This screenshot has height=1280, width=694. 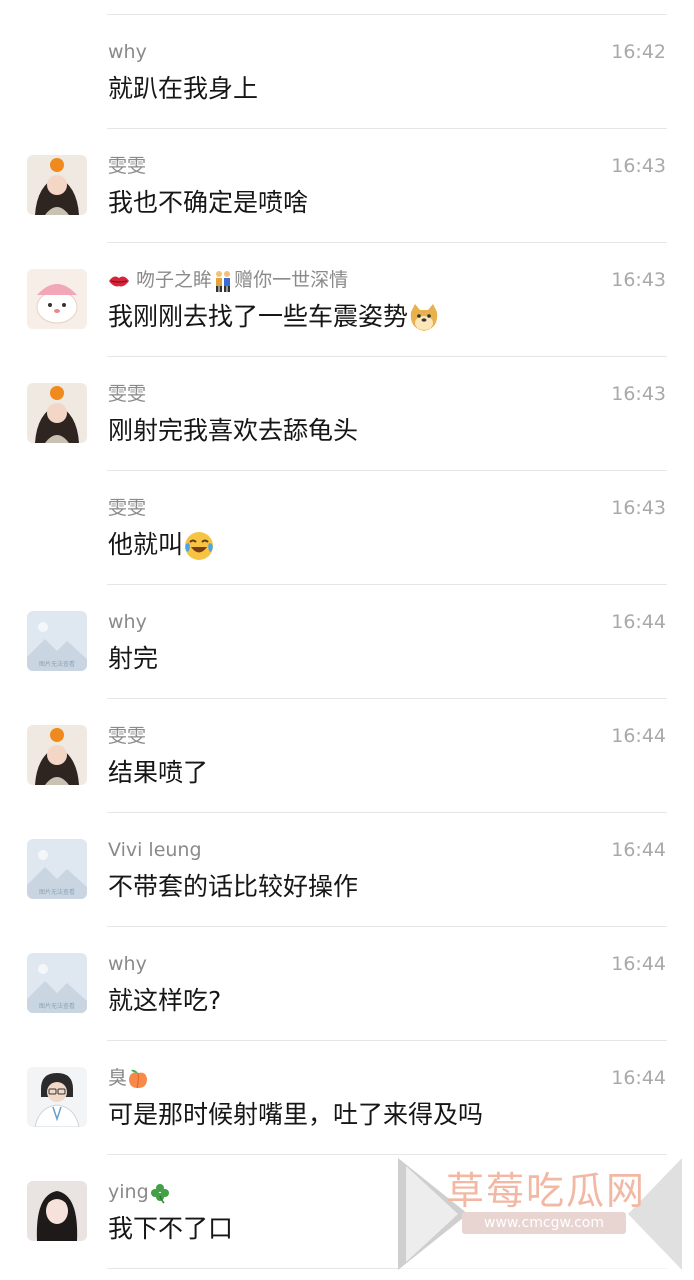 I want to click on message-text-content: 我刚刚去找了一些车震姿势, so click(x=258, y=316).